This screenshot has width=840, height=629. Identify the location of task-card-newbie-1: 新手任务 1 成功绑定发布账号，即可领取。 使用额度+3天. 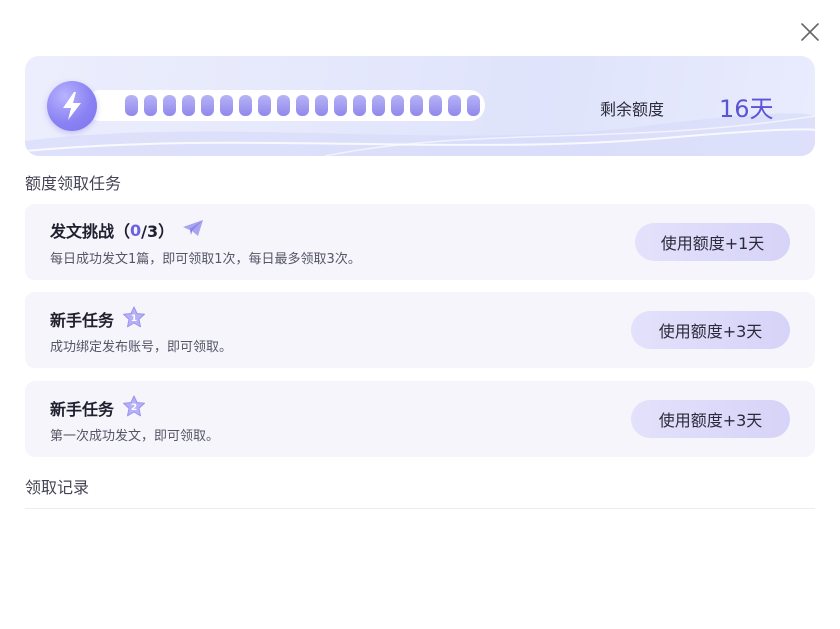
(420, 330).